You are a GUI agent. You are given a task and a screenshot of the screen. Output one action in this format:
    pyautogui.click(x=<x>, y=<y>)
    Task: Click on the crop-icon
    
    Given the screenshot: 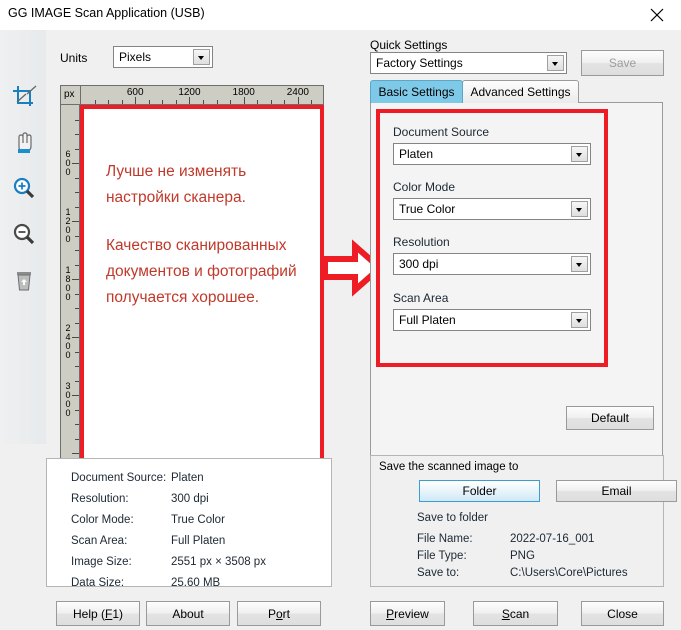 What is the action you would take?
    pyautogui.click(x=25, y=95)
    